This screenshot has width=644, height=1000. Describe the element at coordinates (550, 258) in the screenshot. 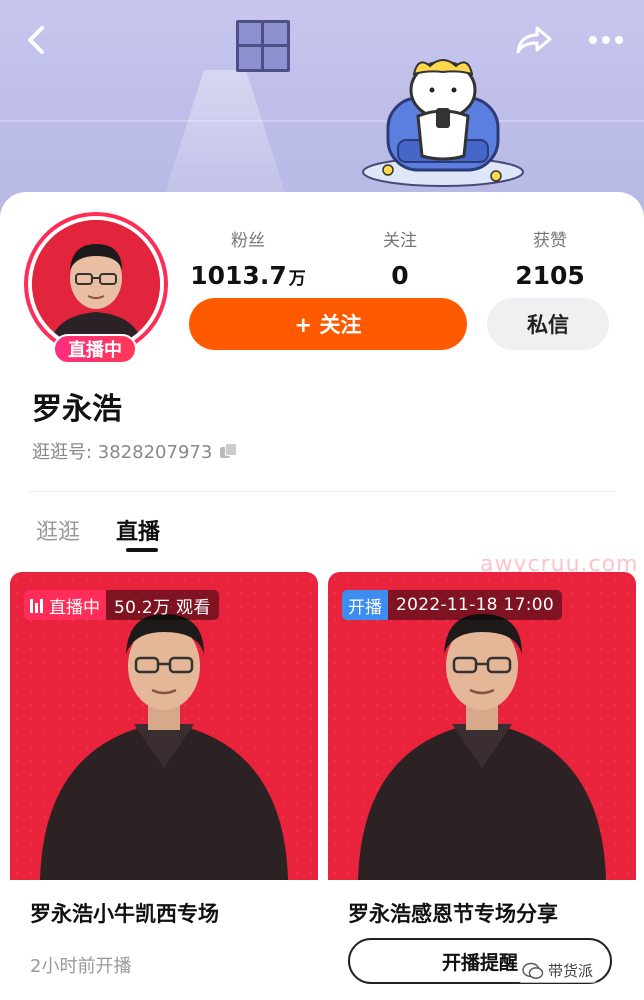

I see `stat-likes: 获赞 2105` at that location.